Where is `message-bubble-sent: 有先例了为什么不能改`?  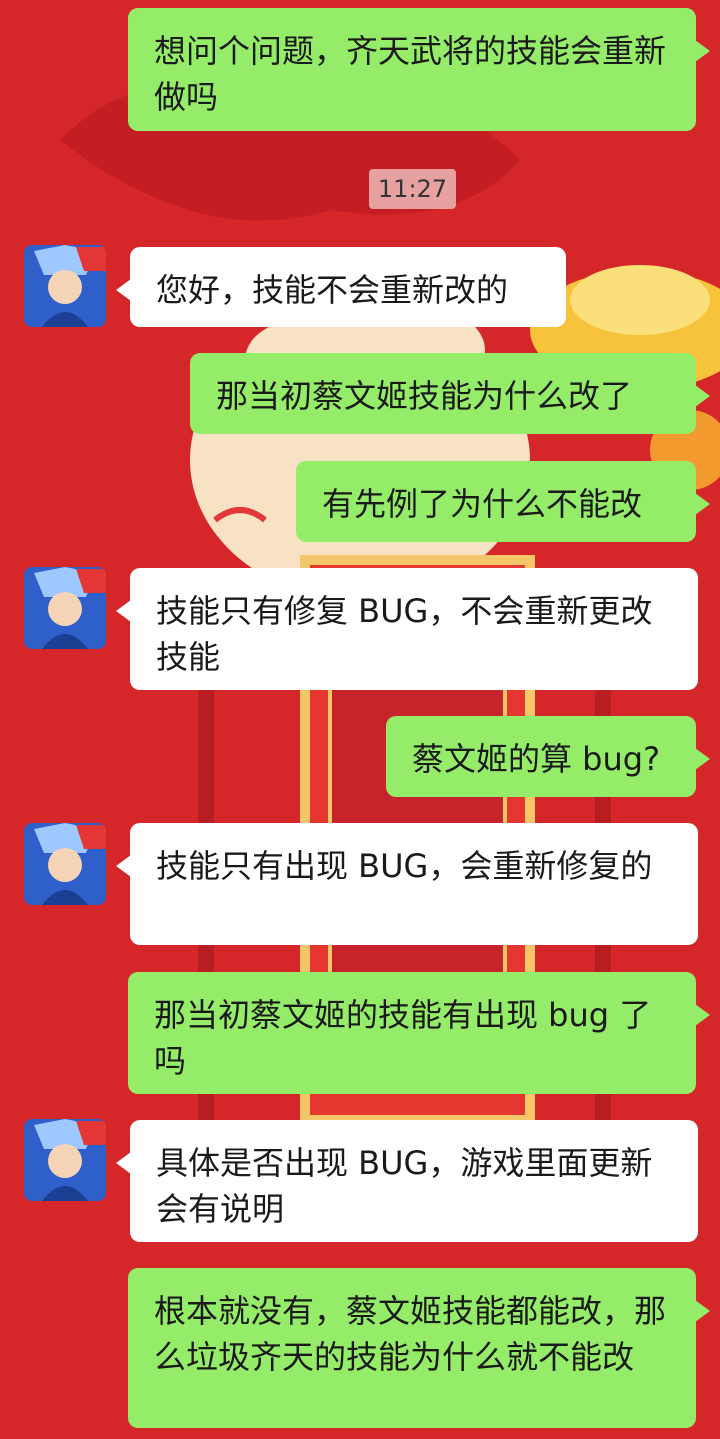
message-bubble-sent: 有先例了为什么不能改 is located at coordinates (503, 501).